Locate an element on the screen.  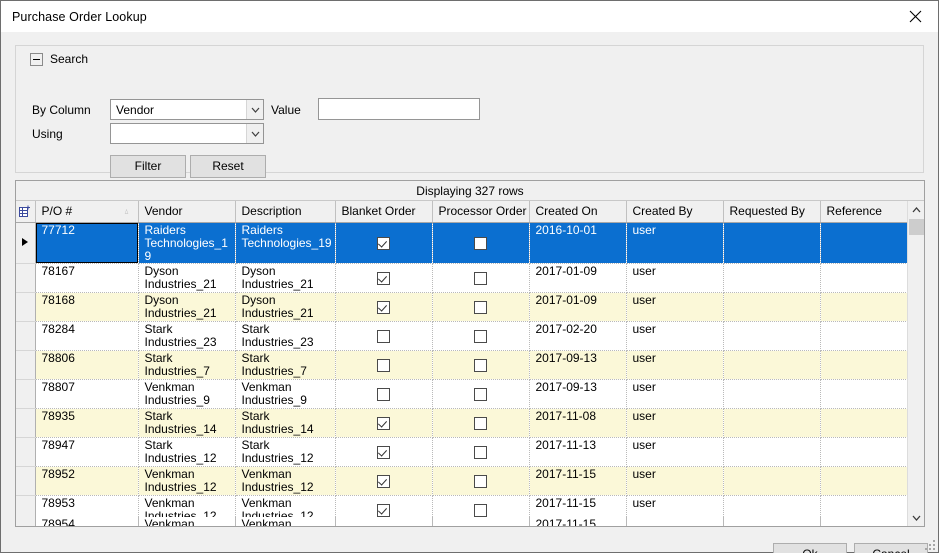
cell-vendor: Stark Industries_7 is located at coordinates (187, 365).